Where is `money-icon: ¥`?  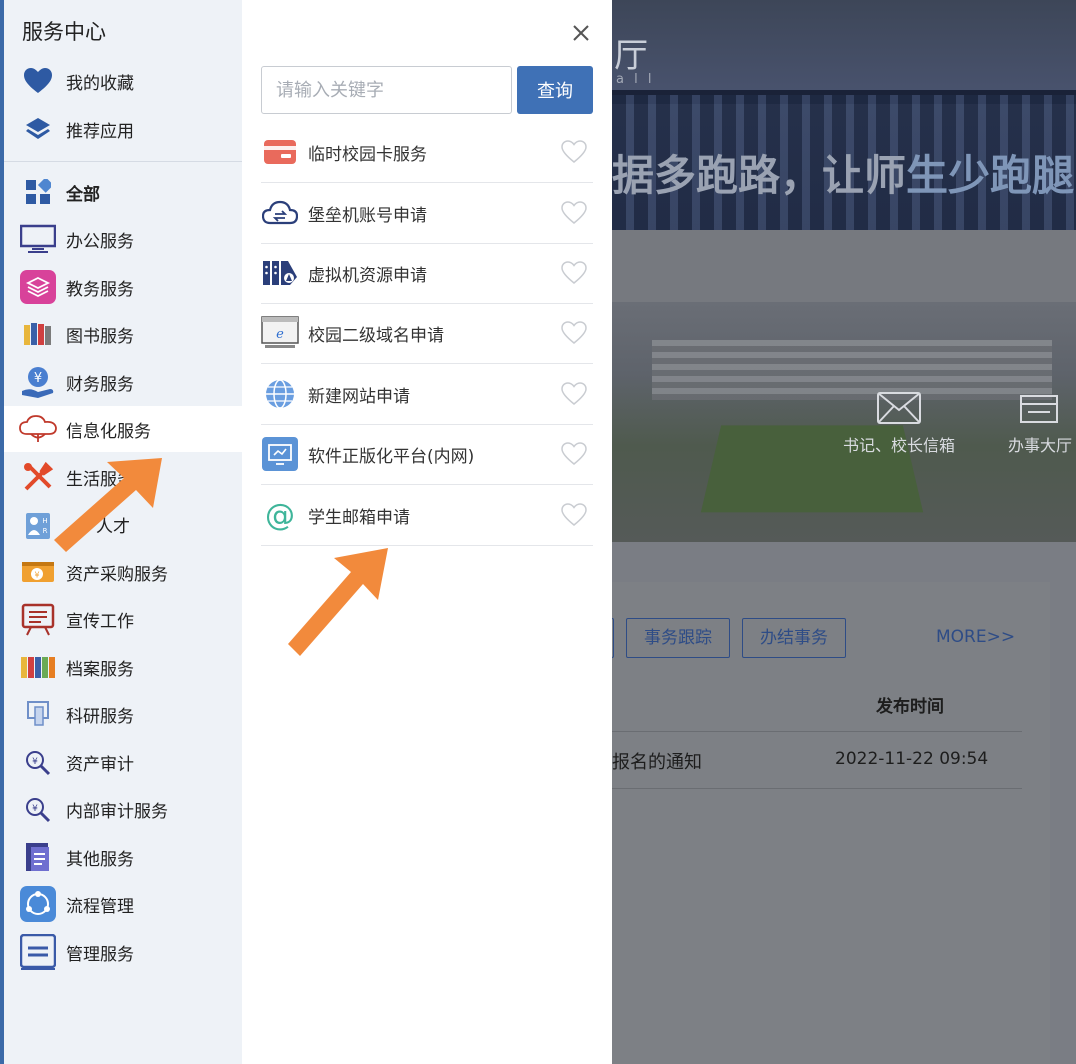 money-icon: ¥ is located at coordinates (38, 572).